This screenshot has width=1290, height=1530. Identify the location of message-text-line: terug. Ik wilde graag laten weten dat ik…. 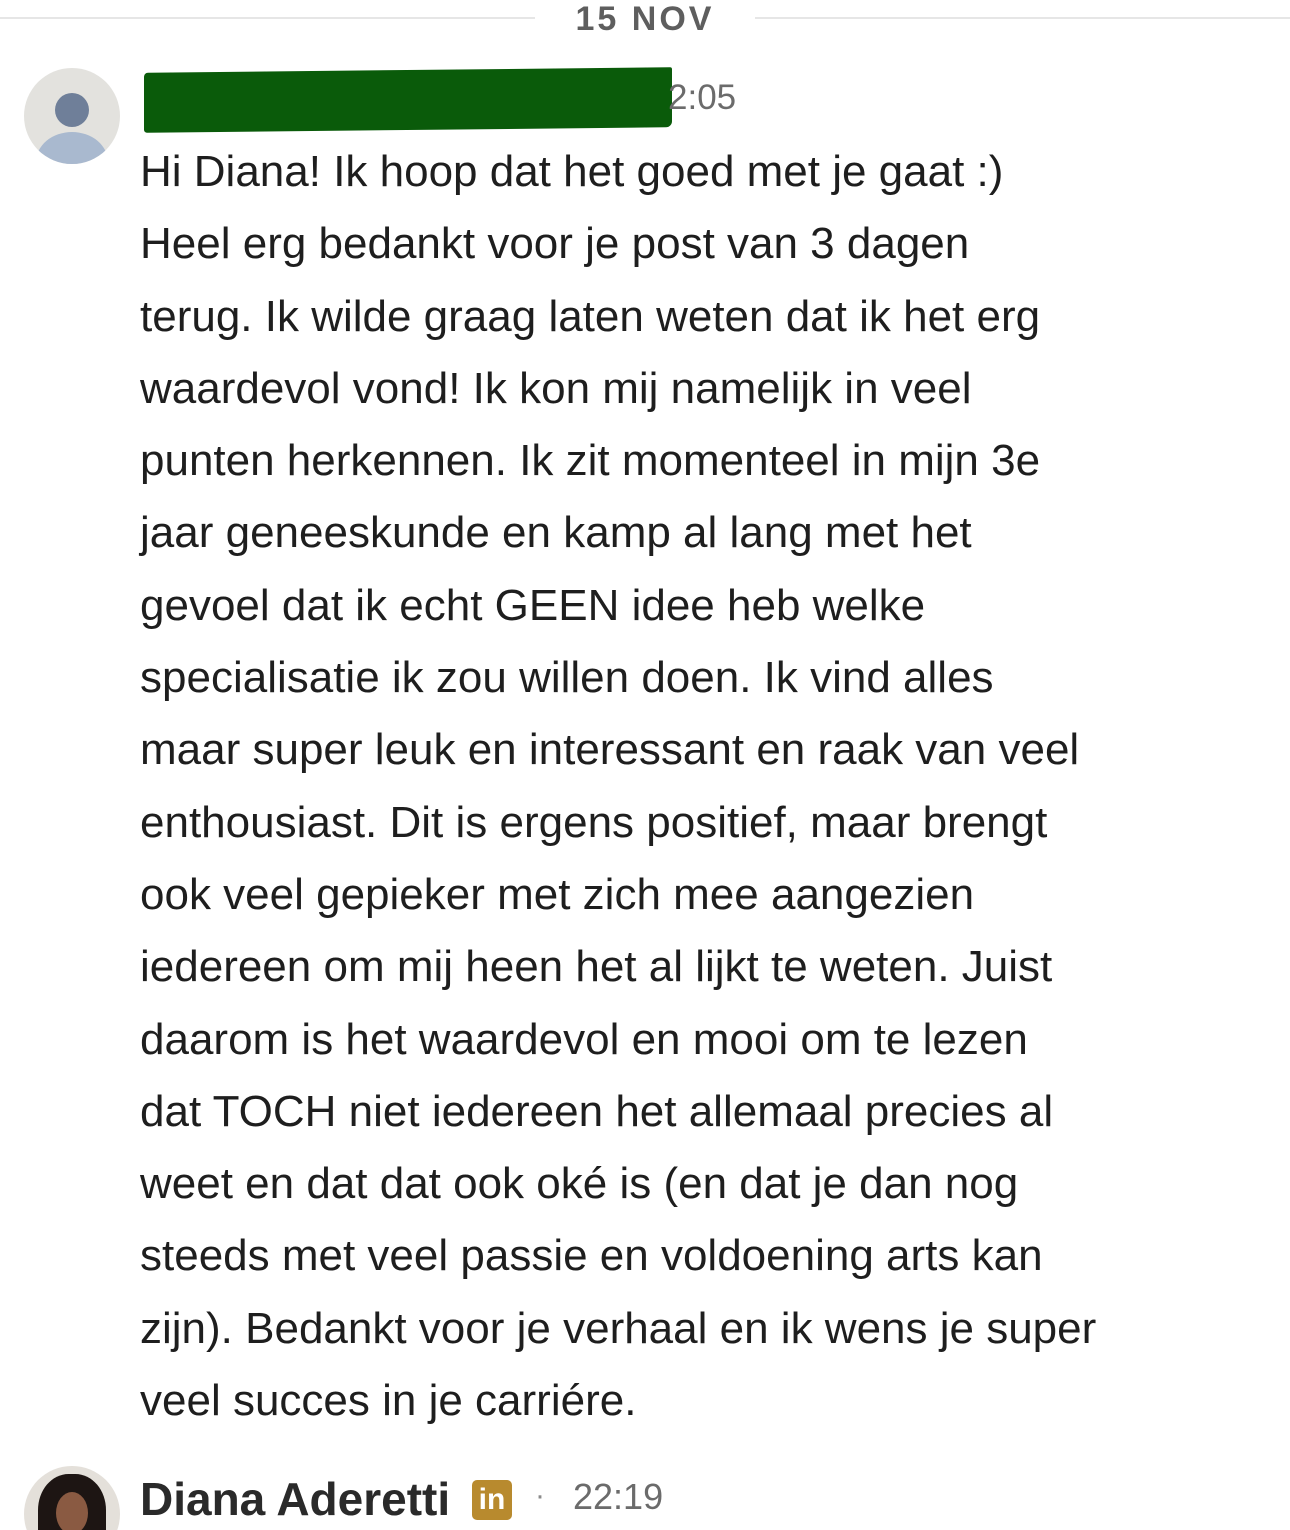
(590, 316).